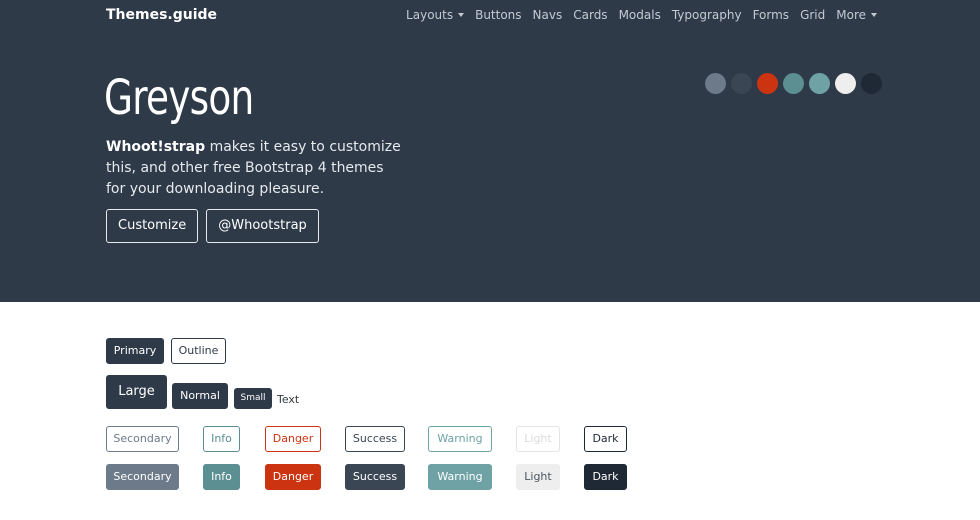 Image resolution: width=980 pixels, height=520 pixels. I want to click on nav-item-modals: Modals, so click(640, 15).